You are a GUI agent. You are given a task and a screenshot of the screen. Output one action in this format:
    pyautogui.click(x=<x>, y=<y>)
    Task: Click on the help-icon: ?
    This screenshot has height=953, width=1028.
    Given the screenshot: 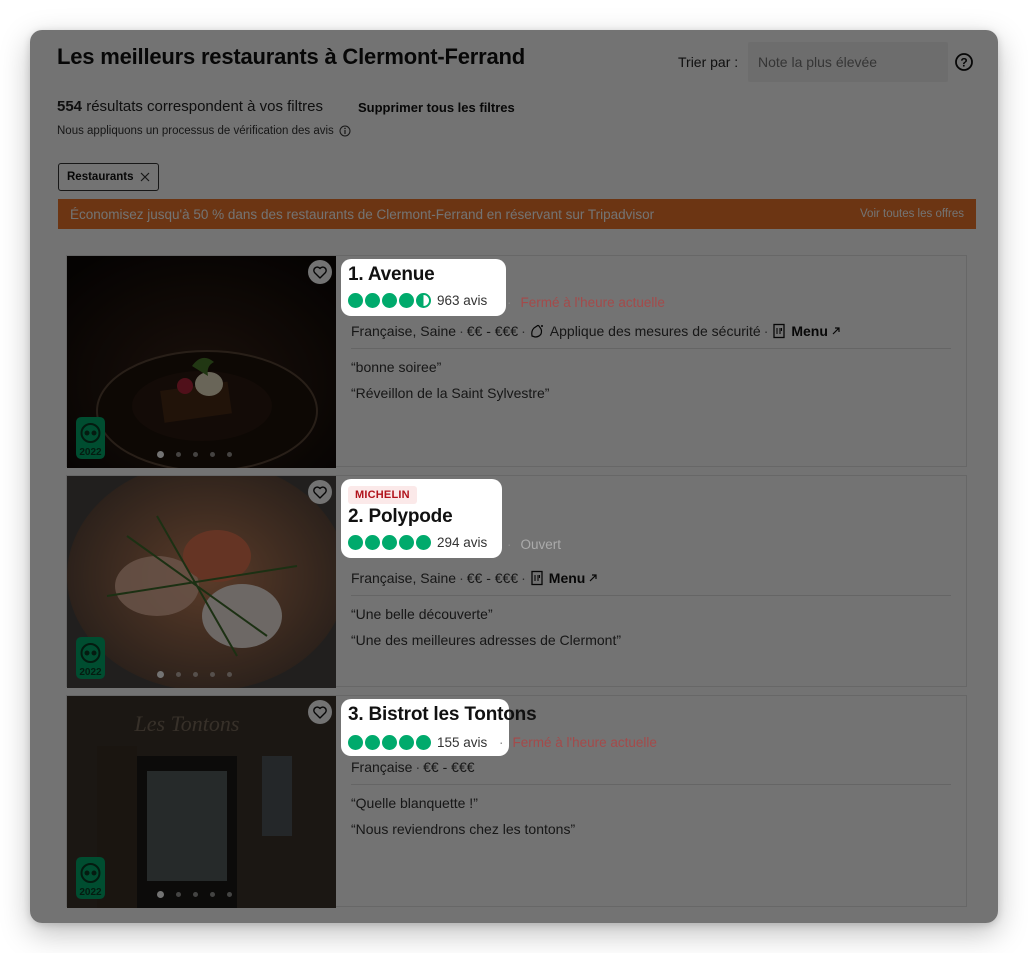 What is the action you would take?
    pyautogui.click(x=964, y=62)
    